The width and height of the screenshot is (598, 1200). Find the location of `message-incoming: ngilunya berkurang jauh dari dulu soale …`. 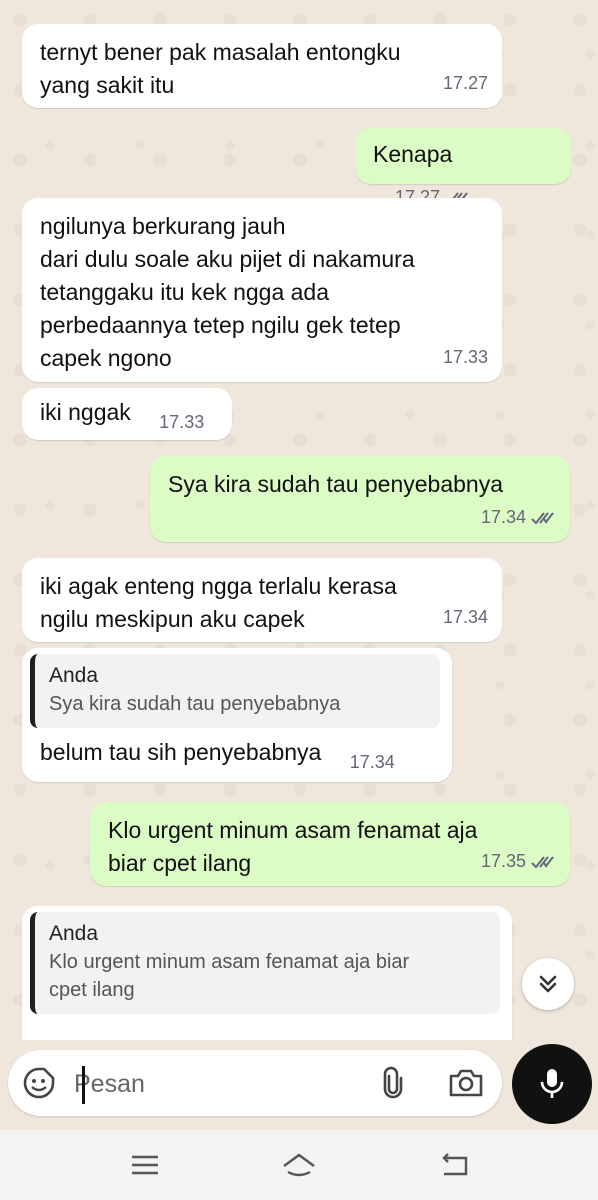

message-incoming: ngilunya berkurang jauh dari dulu soale … is located at coordinates (262, 290).